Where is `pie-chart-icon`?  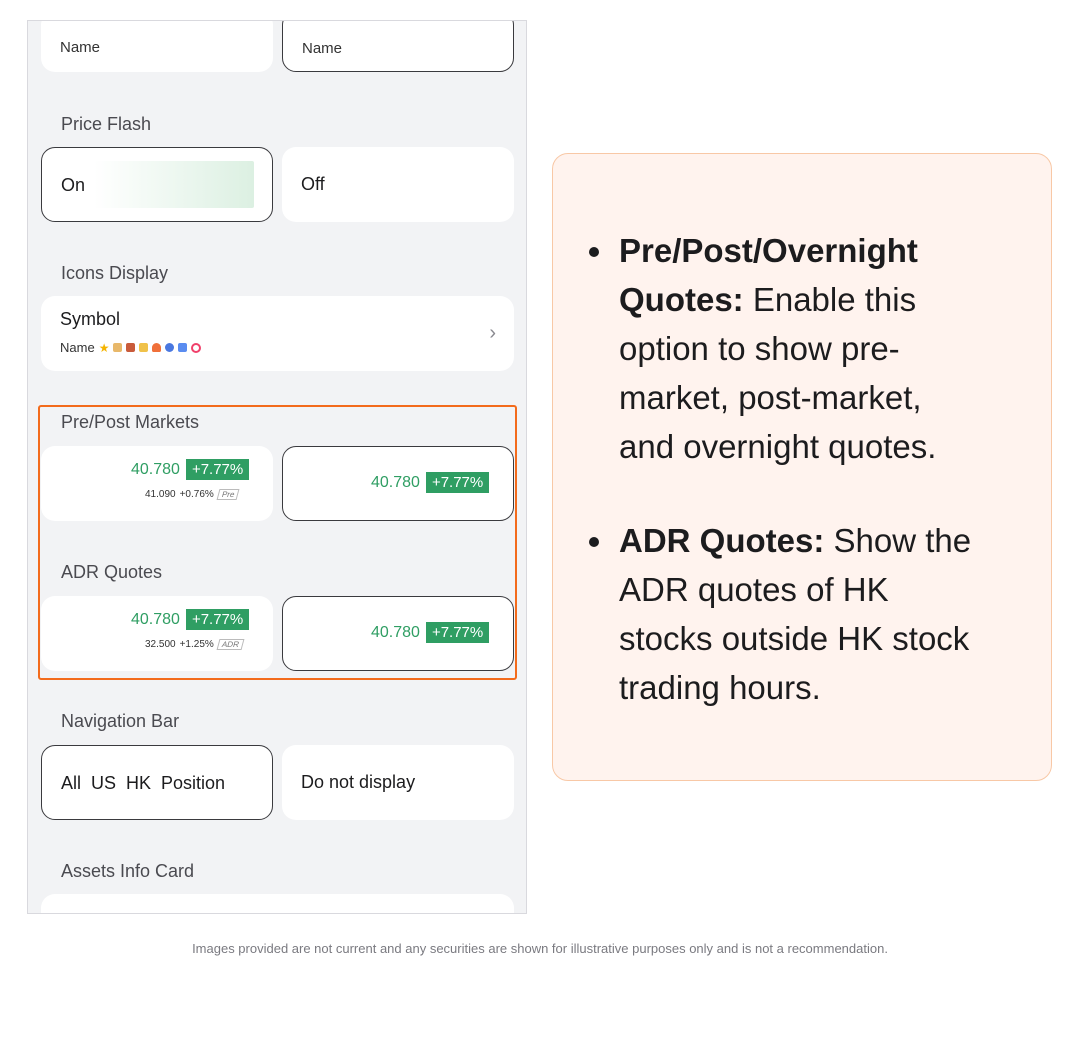 pie-chart-icon is located at coordinates (170, 347).